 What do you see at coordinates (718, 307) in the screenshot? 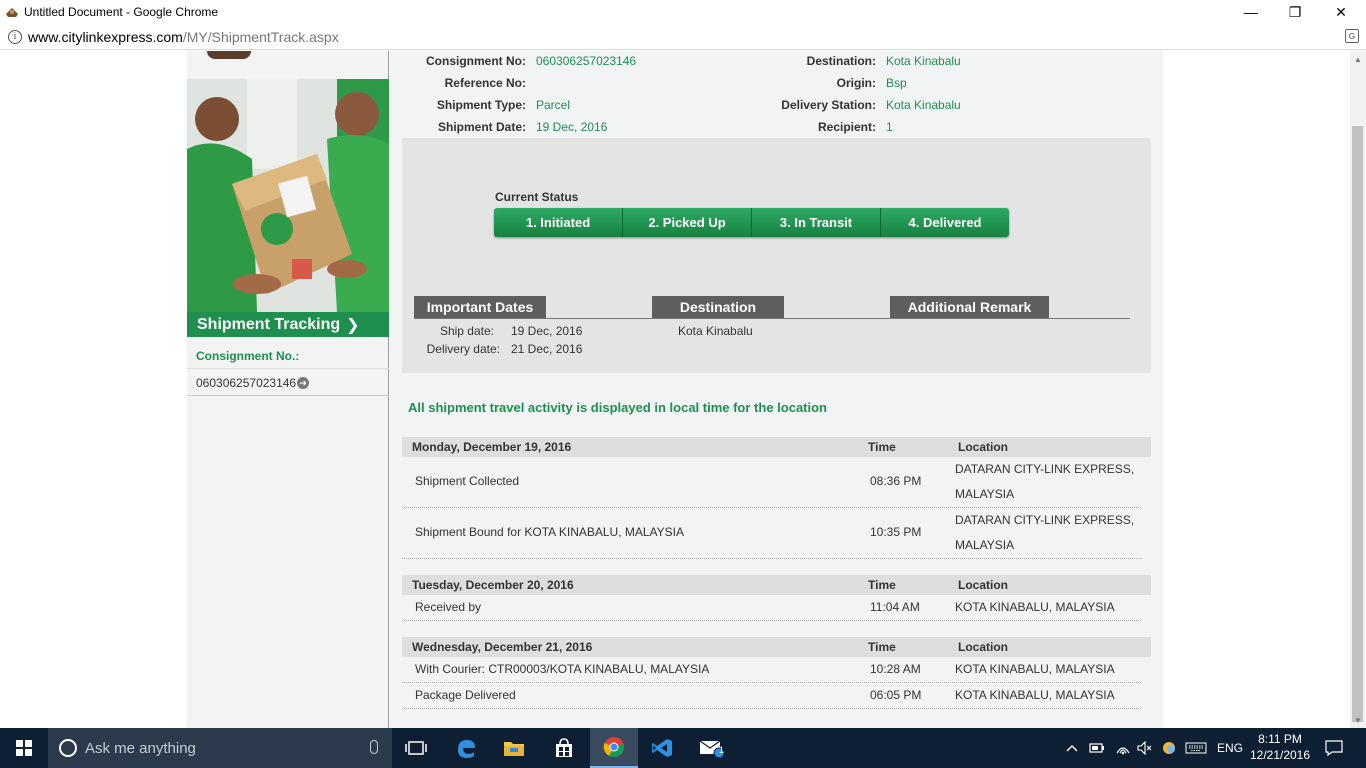
I see `destination-header: Destination` at bounding box center [718, 307].